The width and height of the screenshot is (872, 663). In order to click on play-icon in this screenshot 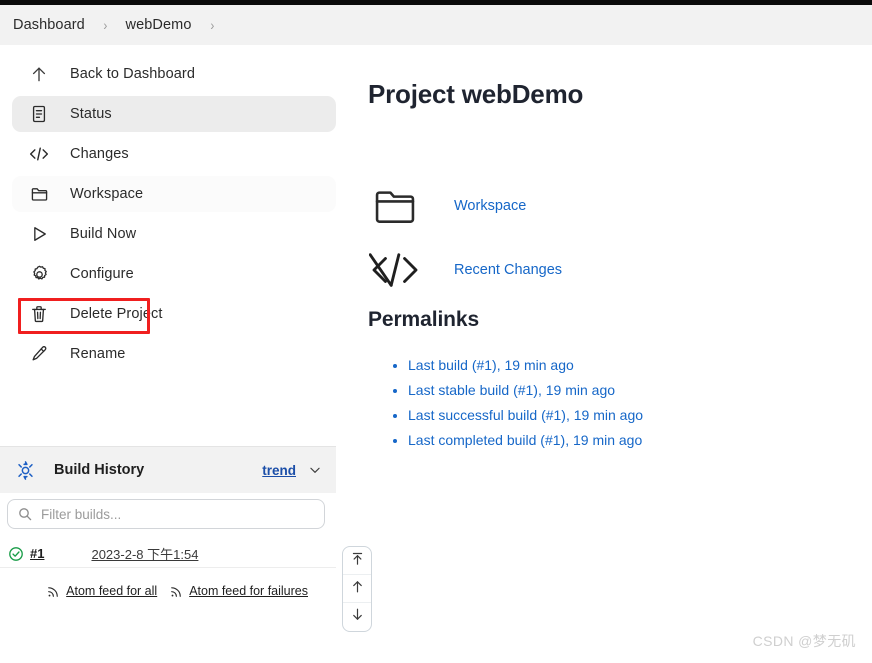, I will do `click(39, 234)`.